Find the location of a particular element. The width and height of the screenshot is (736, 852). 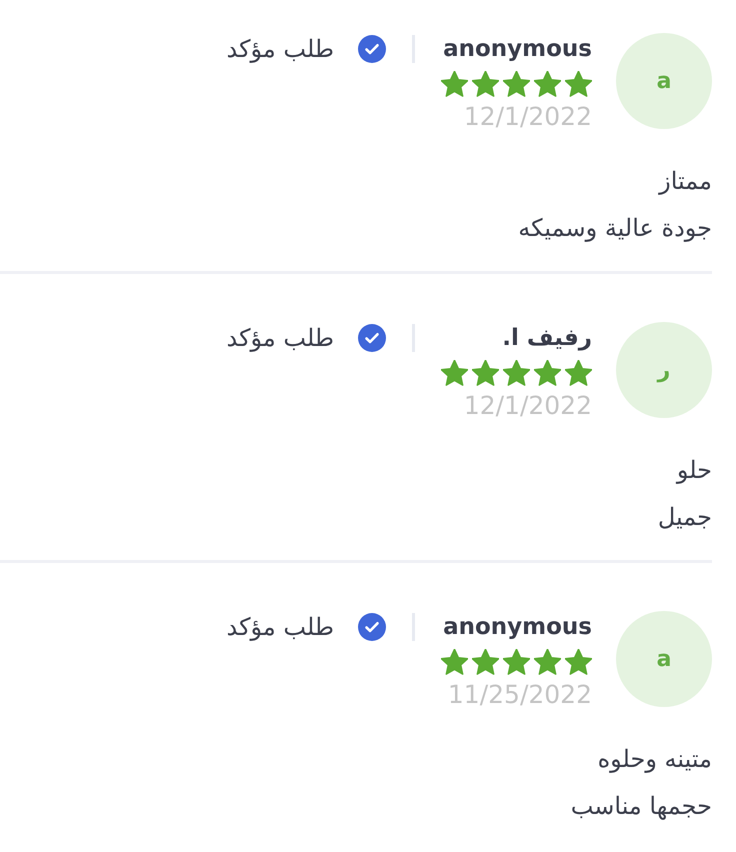

review-text: جودة عالية وسميكه is located at coordinates (614, 228).